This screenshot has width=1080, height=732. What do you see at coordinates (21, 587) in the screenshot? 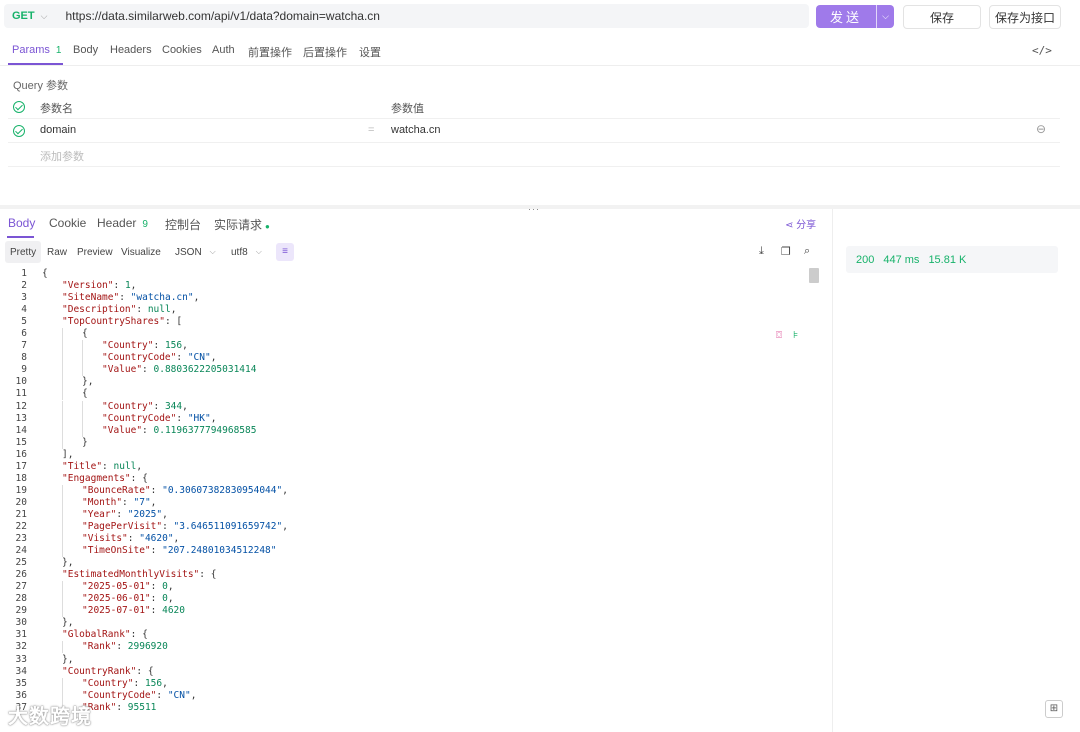
I see `line-number: 27` at bounding box center [21, 587].